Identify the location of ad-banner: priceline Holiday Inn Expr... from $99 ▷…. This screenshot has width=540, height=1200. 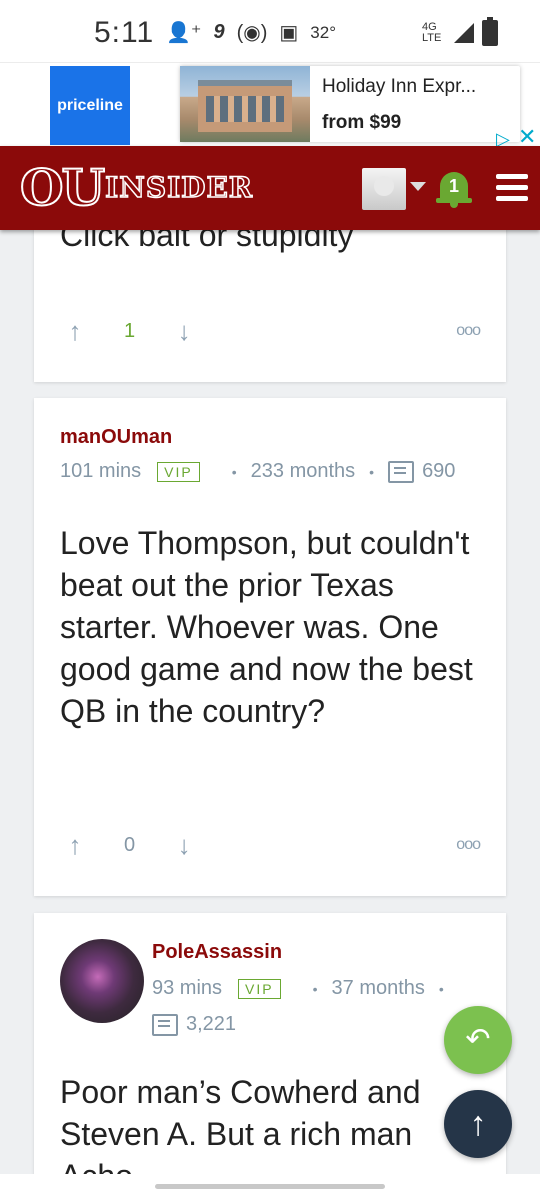
(270, 105).